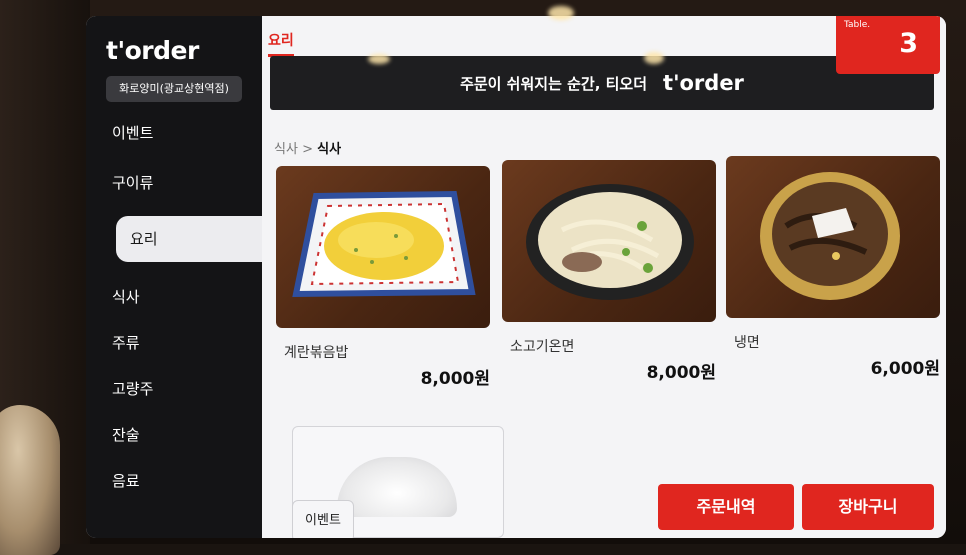  I want to click on fried-rice-photo, so click(383, 247).